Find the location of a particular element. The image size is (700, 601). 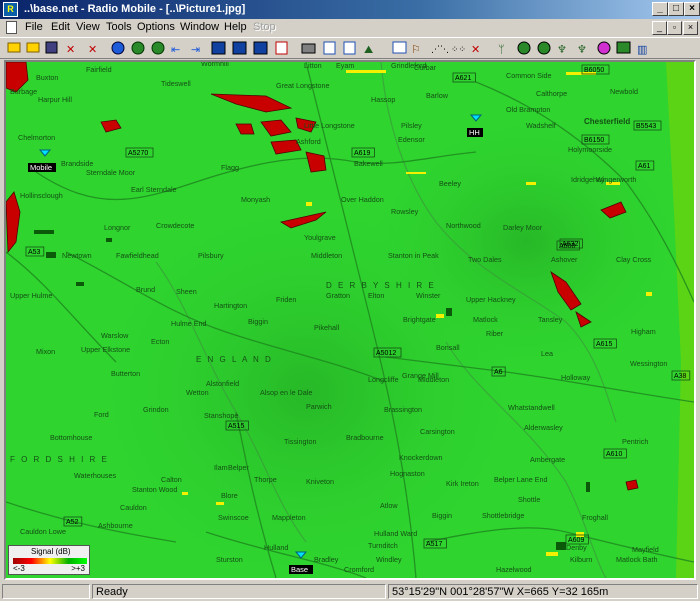

toolbar: ✕ ✕ ⇤ ⇥ ⛰ ⚐ ⋰⋱ ⁘⁘ ✕ ᛘ ♆ ♆ ▥ is located at coordinates (350, 48).